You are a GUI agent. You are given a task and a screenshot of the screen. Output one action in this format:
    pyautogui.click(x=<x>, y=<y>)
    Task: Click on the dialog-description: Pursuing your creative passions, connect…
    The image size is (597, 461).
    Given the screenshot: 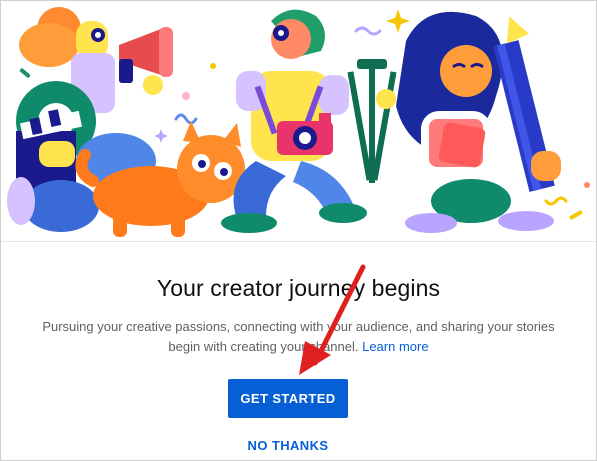 What is the action you would take?
    pyautogui.click(x=298, y=337)
    